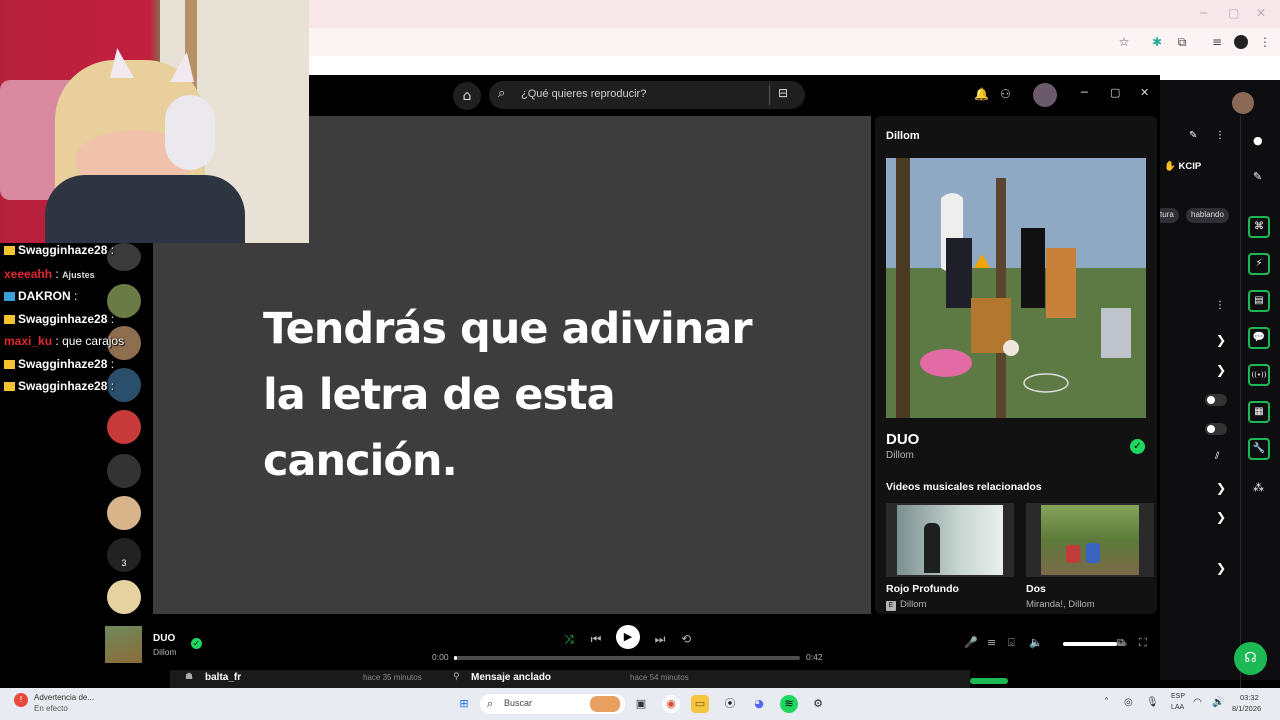 This screenshot has width=1280, height=720. I want to click on account-avatar, so click(1045, 95).